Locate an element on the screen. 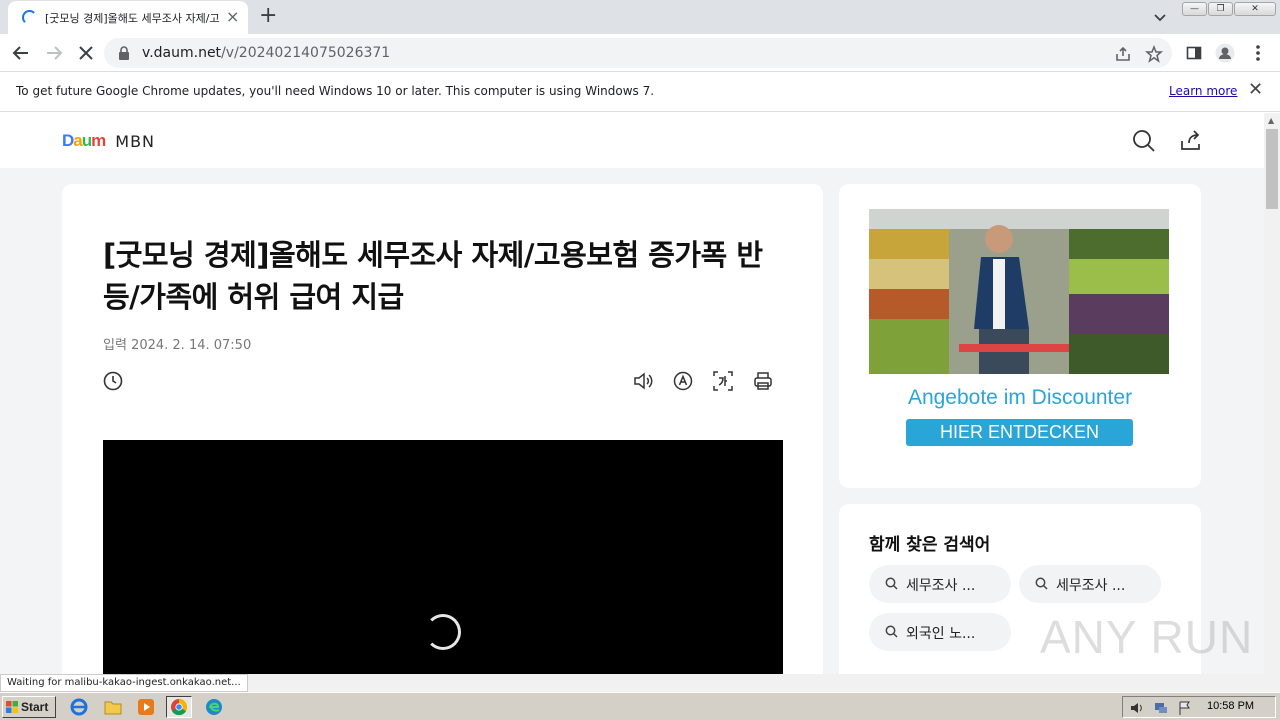 The image size is (1280, 720). taskbar-edge is located at coordinates (214, 707).